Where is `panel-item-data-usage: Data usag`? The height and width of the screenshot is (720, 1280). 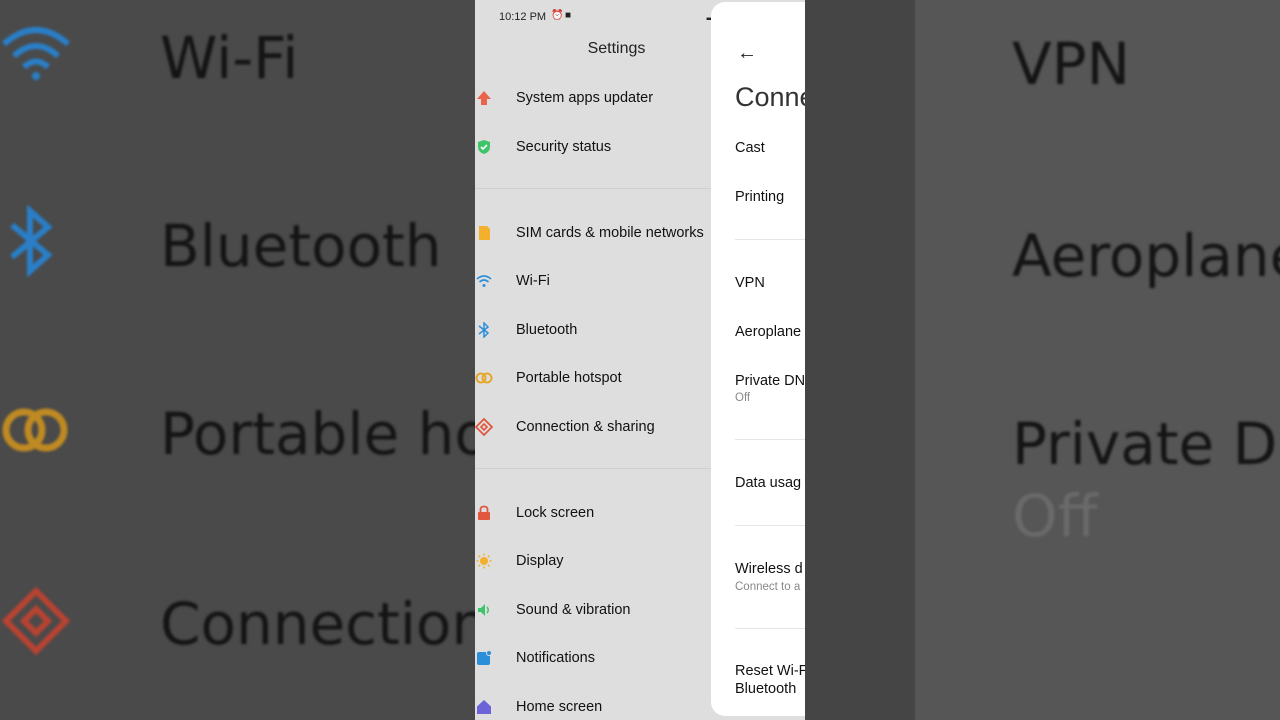
panel-item-data-usage: Data usag is located at coordinates (768, 483).